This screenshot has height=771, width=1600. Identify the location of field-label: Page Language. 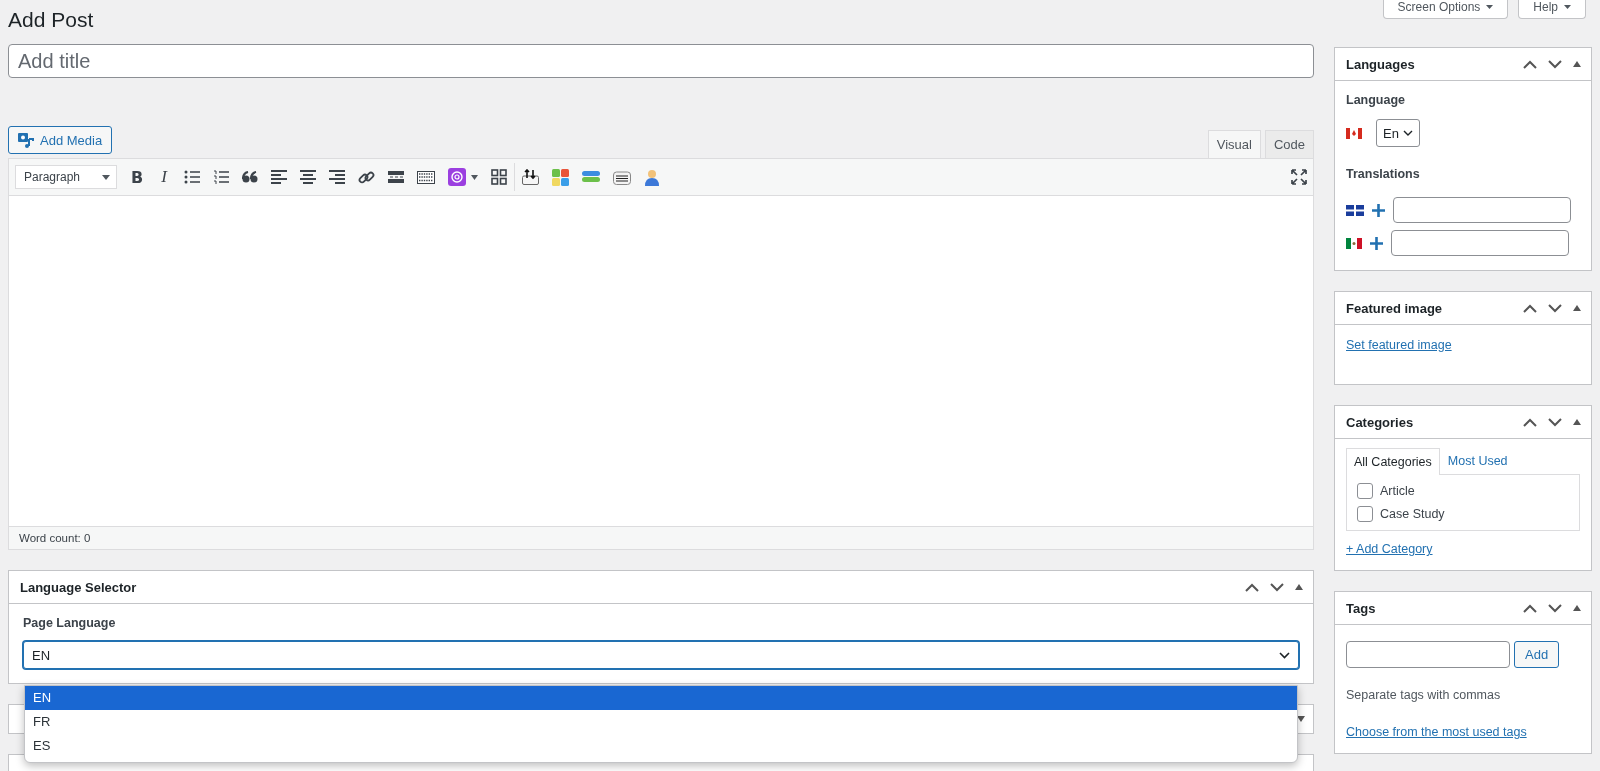
(70, 623).